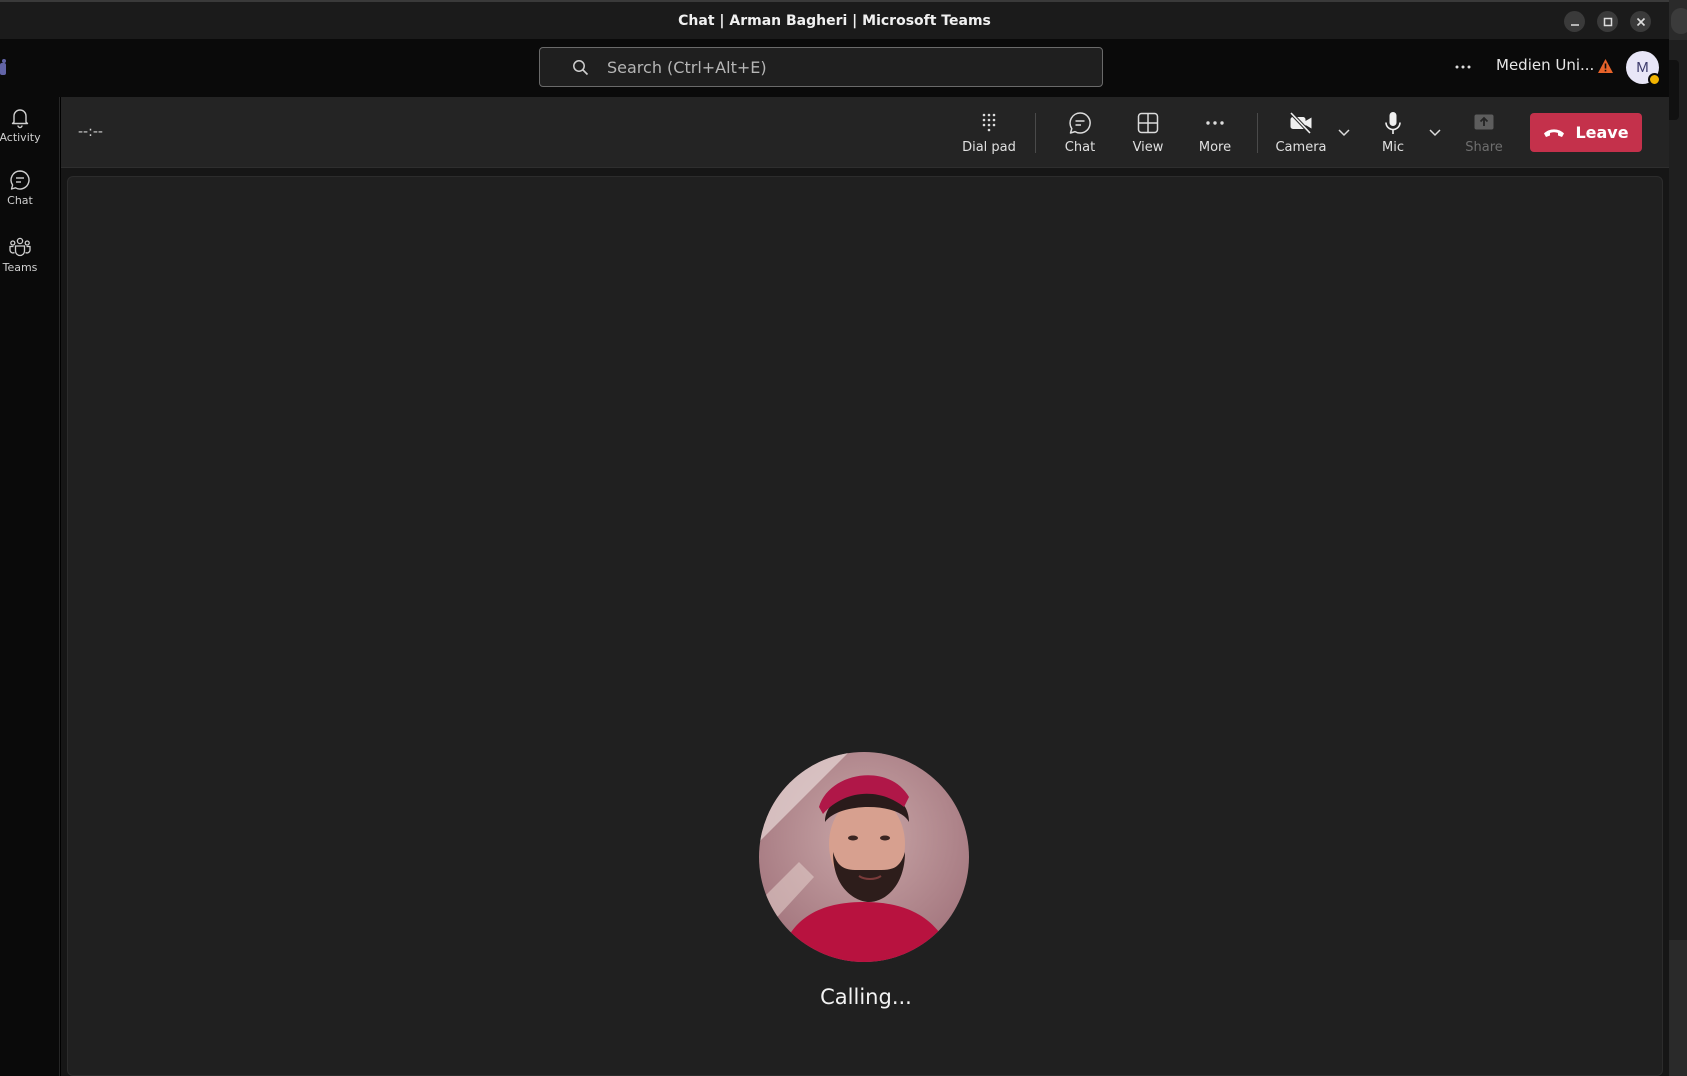 This screenshot has height=1076, width=1687. I want to click on more-button: More, so click(1215, 132).